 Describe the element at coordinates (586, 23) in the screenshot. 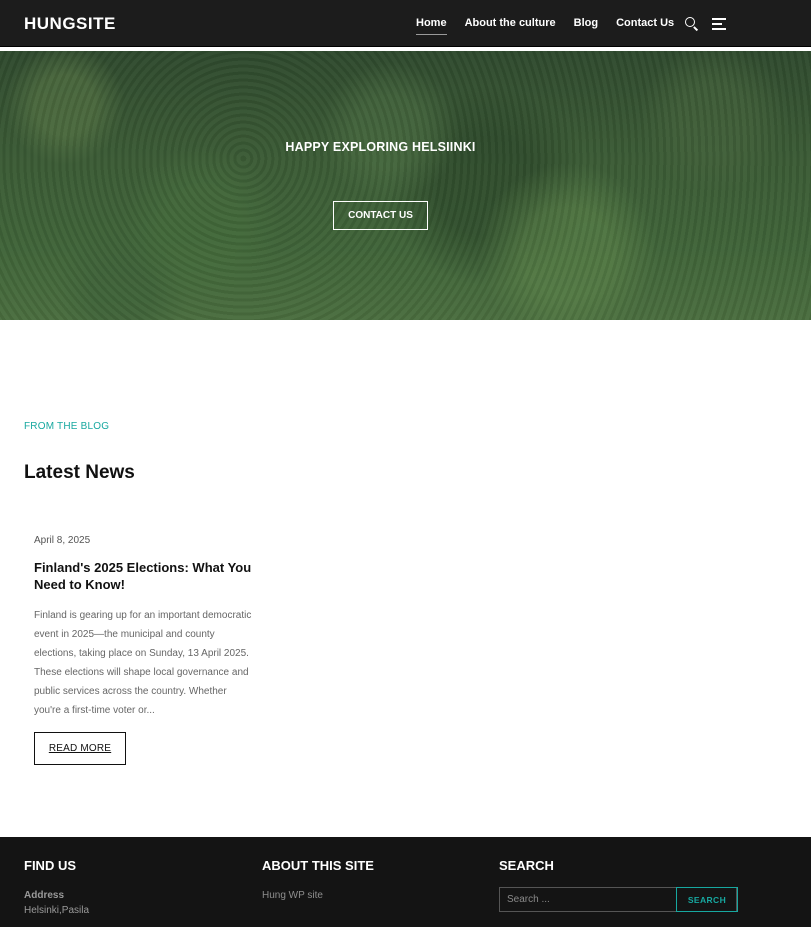

I see `nav-item-blog: Blog` at that location.